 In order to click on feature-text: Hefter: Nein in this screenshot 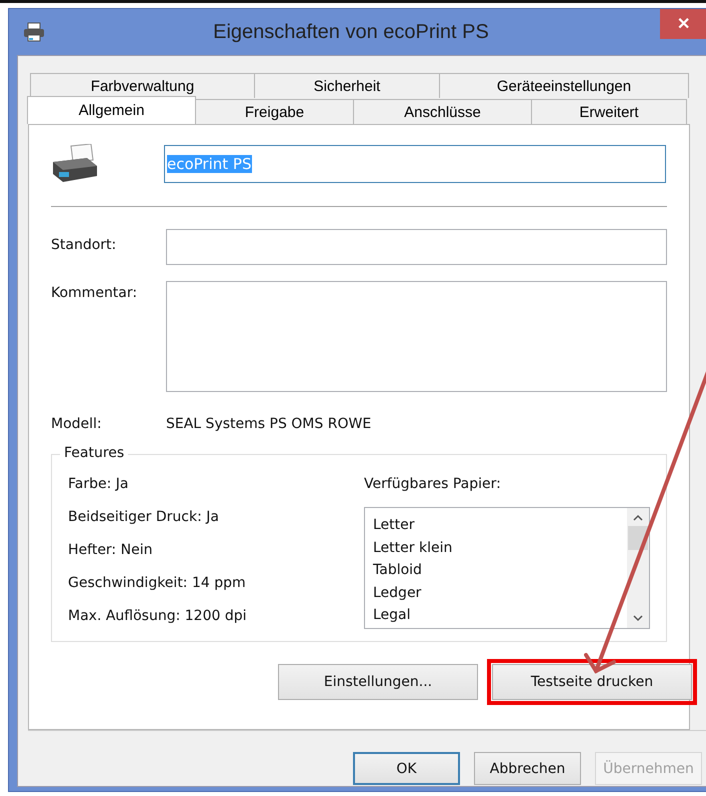, I will do `click(111, 550)`.